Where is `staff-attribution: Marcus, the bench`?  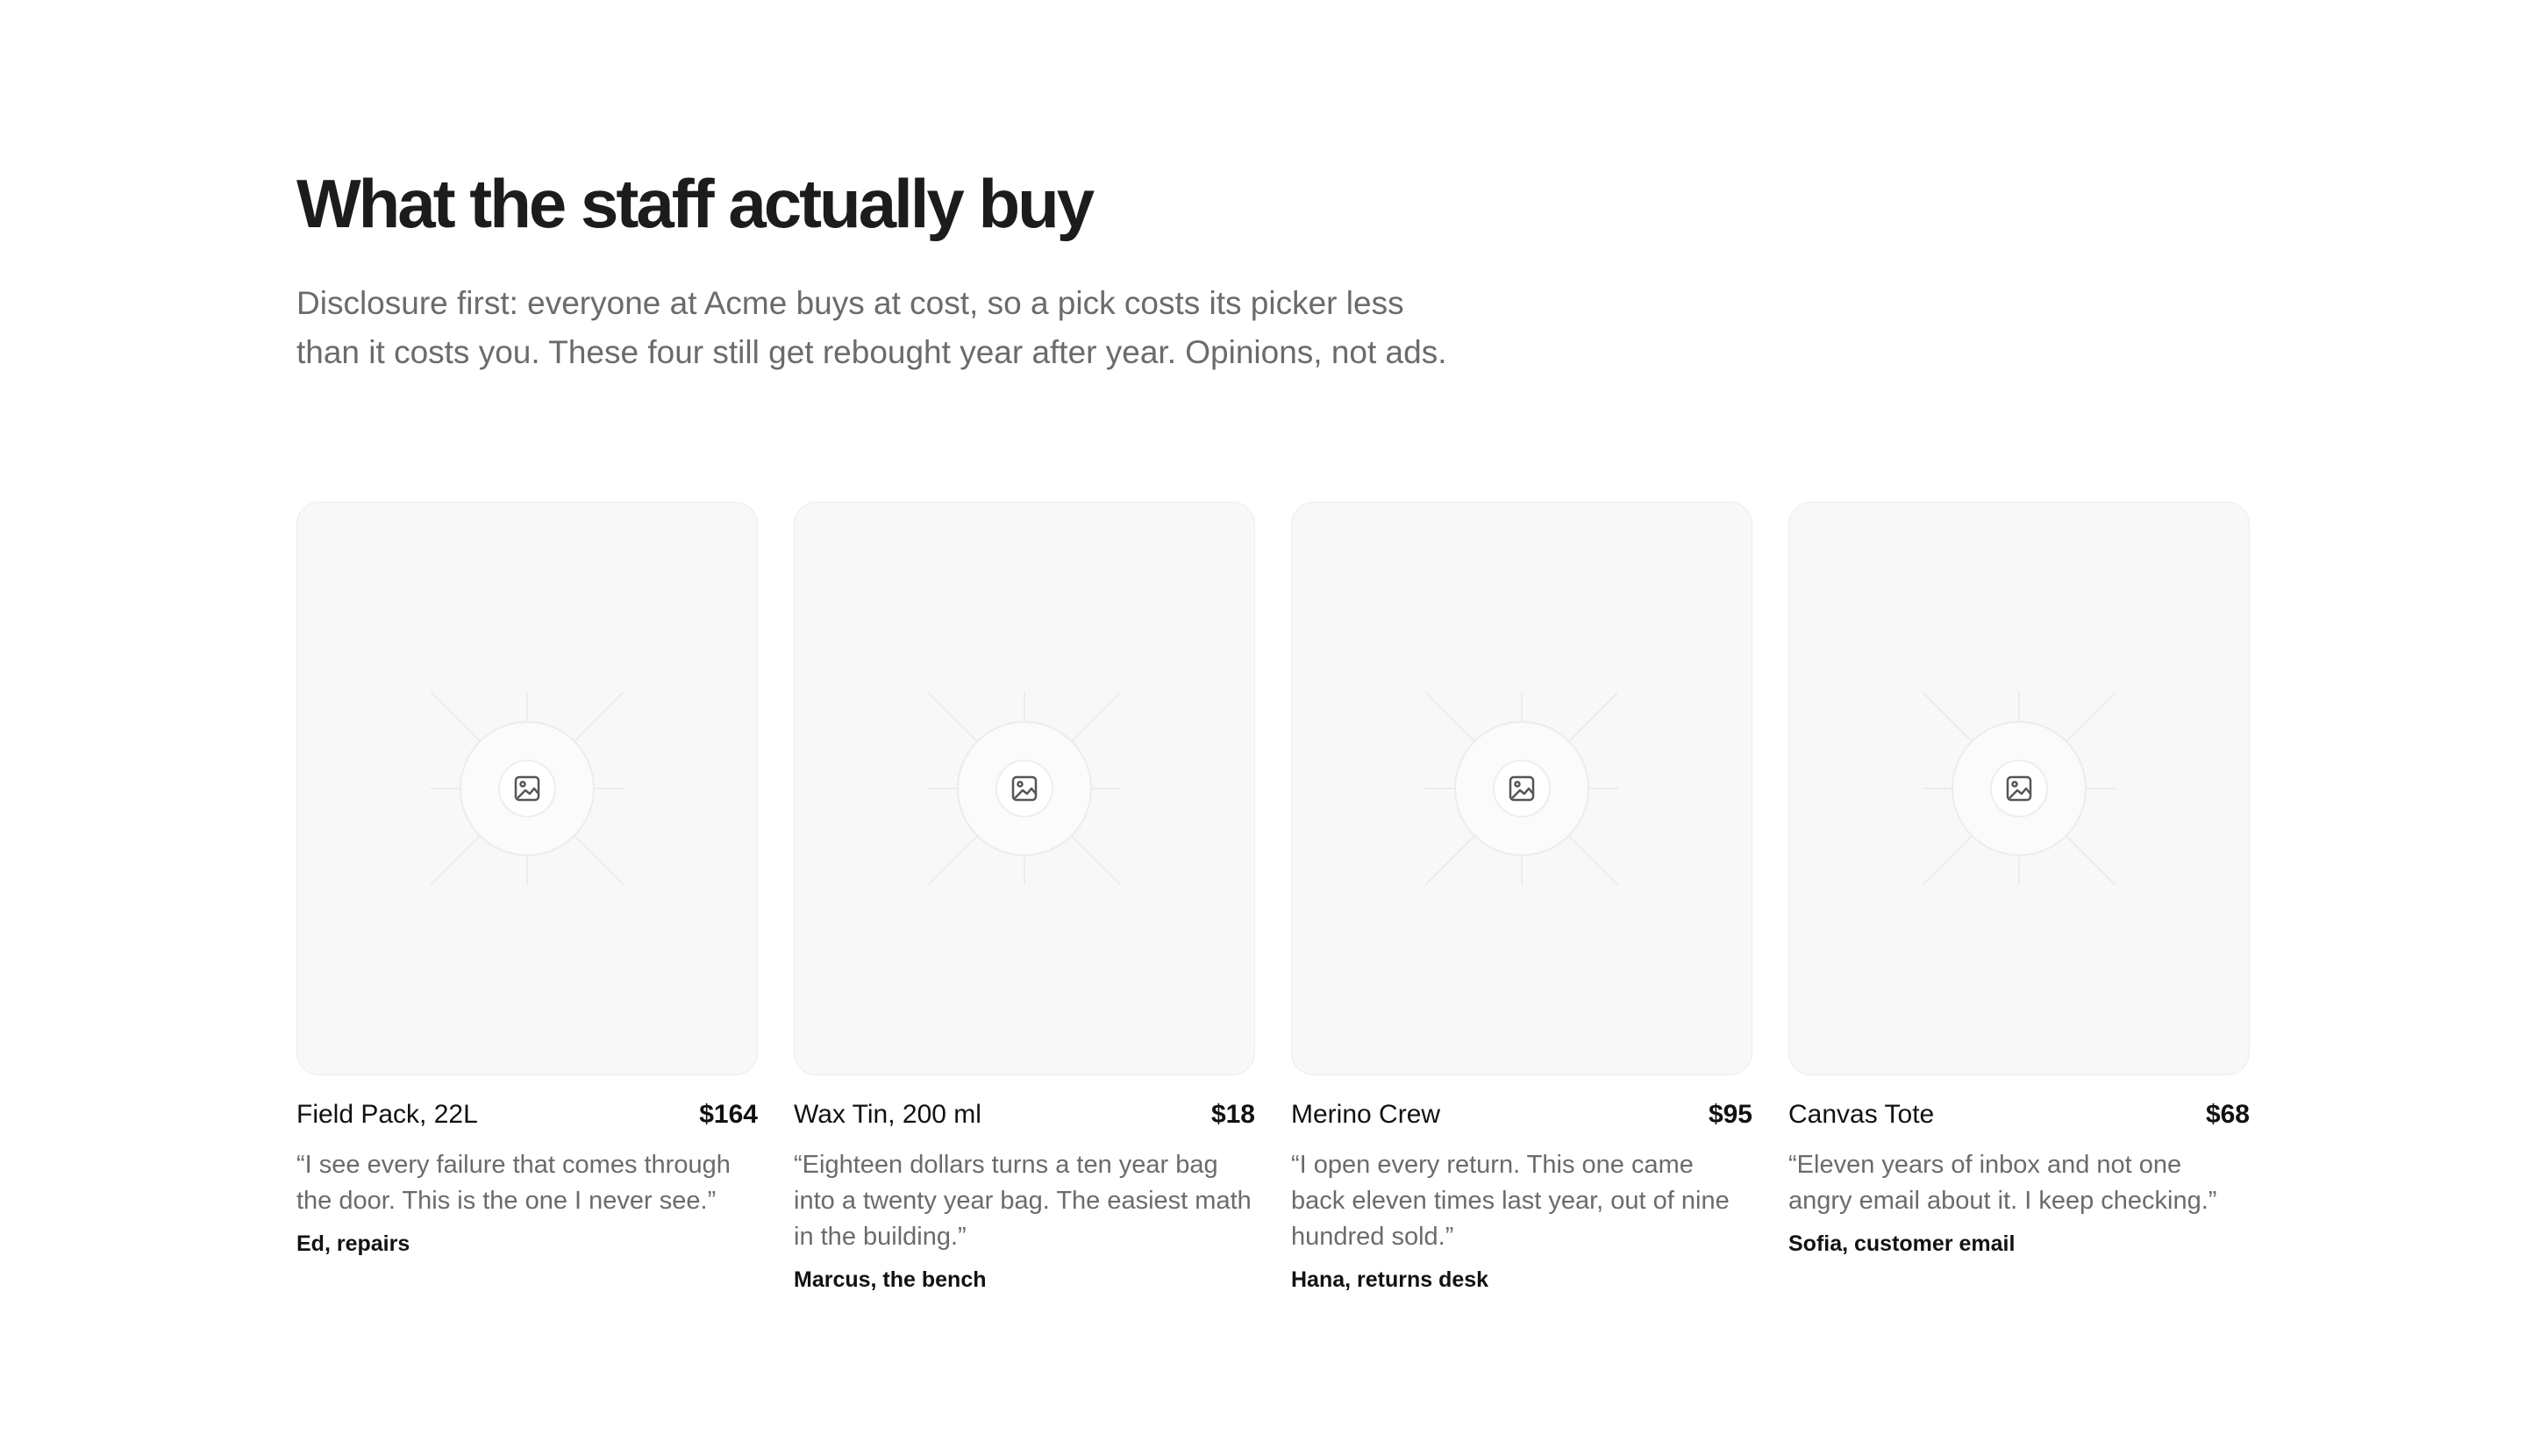
staff-attribution: Marcus, the bench is located at coordinates (890, 1279).